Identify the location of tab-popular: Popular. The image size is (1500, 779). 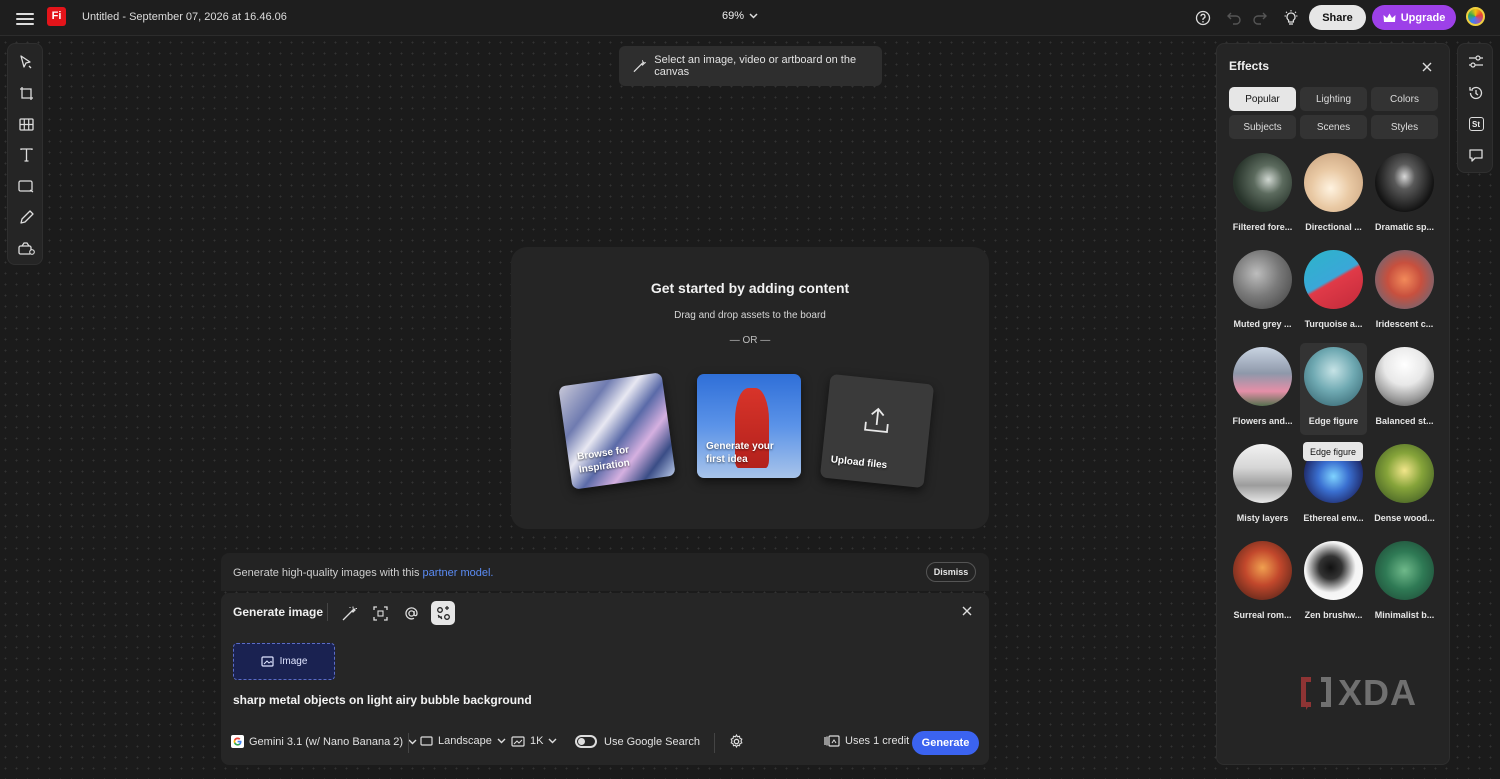
(1262, 99).